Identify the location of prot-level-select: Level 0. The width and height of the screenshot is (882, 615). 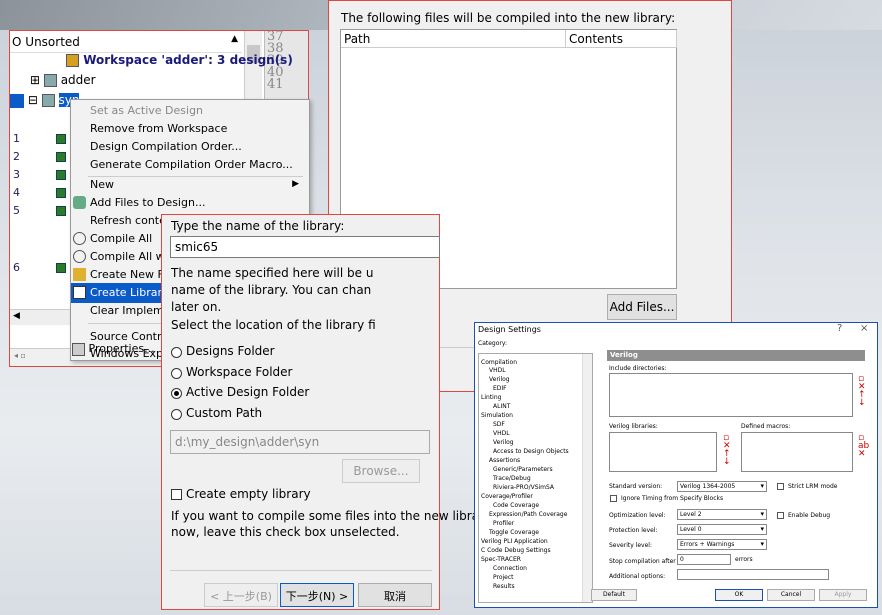
(722, 529).